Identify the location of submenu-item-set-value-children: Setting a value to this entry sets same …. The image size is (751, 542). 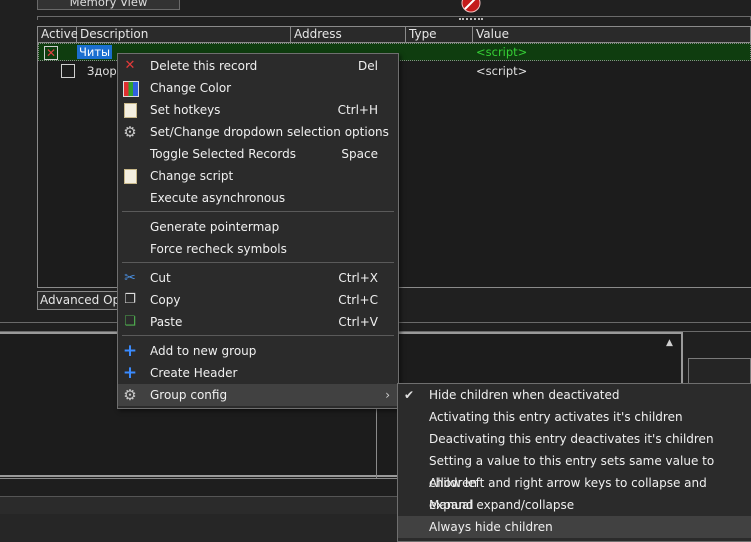
(574, 470).